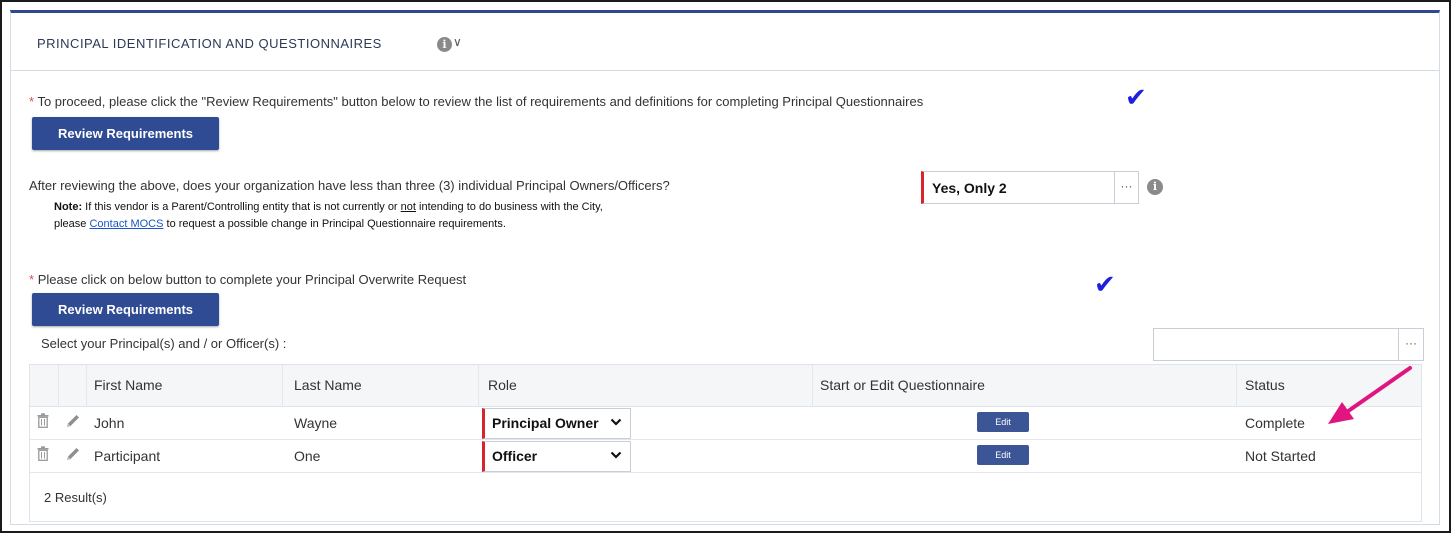  Describe the element at coordinates (1280, 456) in the screenshot. I see `status-cell: Not Started` at that location.